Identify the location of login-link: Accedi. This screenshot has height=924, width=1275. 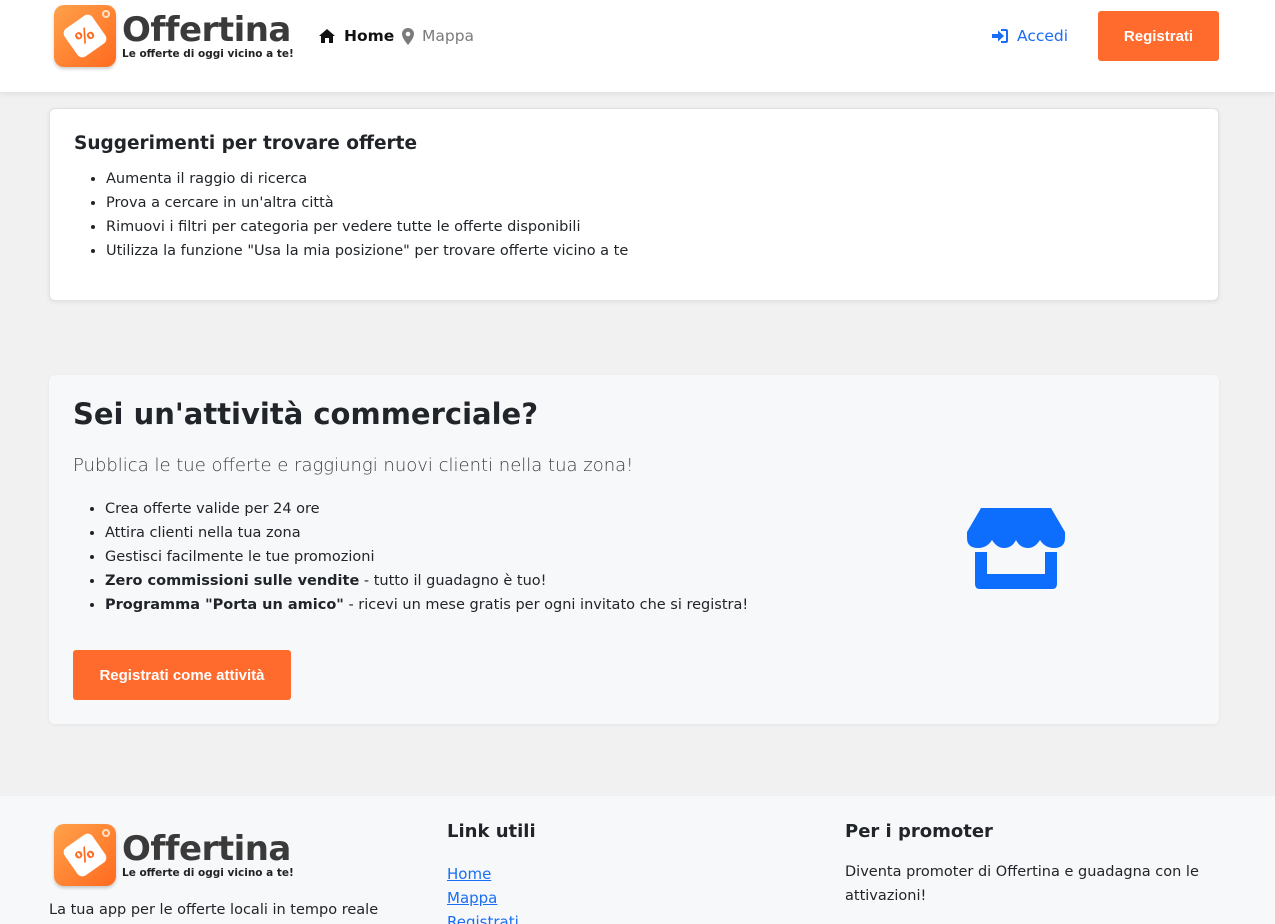
(1029, 36).